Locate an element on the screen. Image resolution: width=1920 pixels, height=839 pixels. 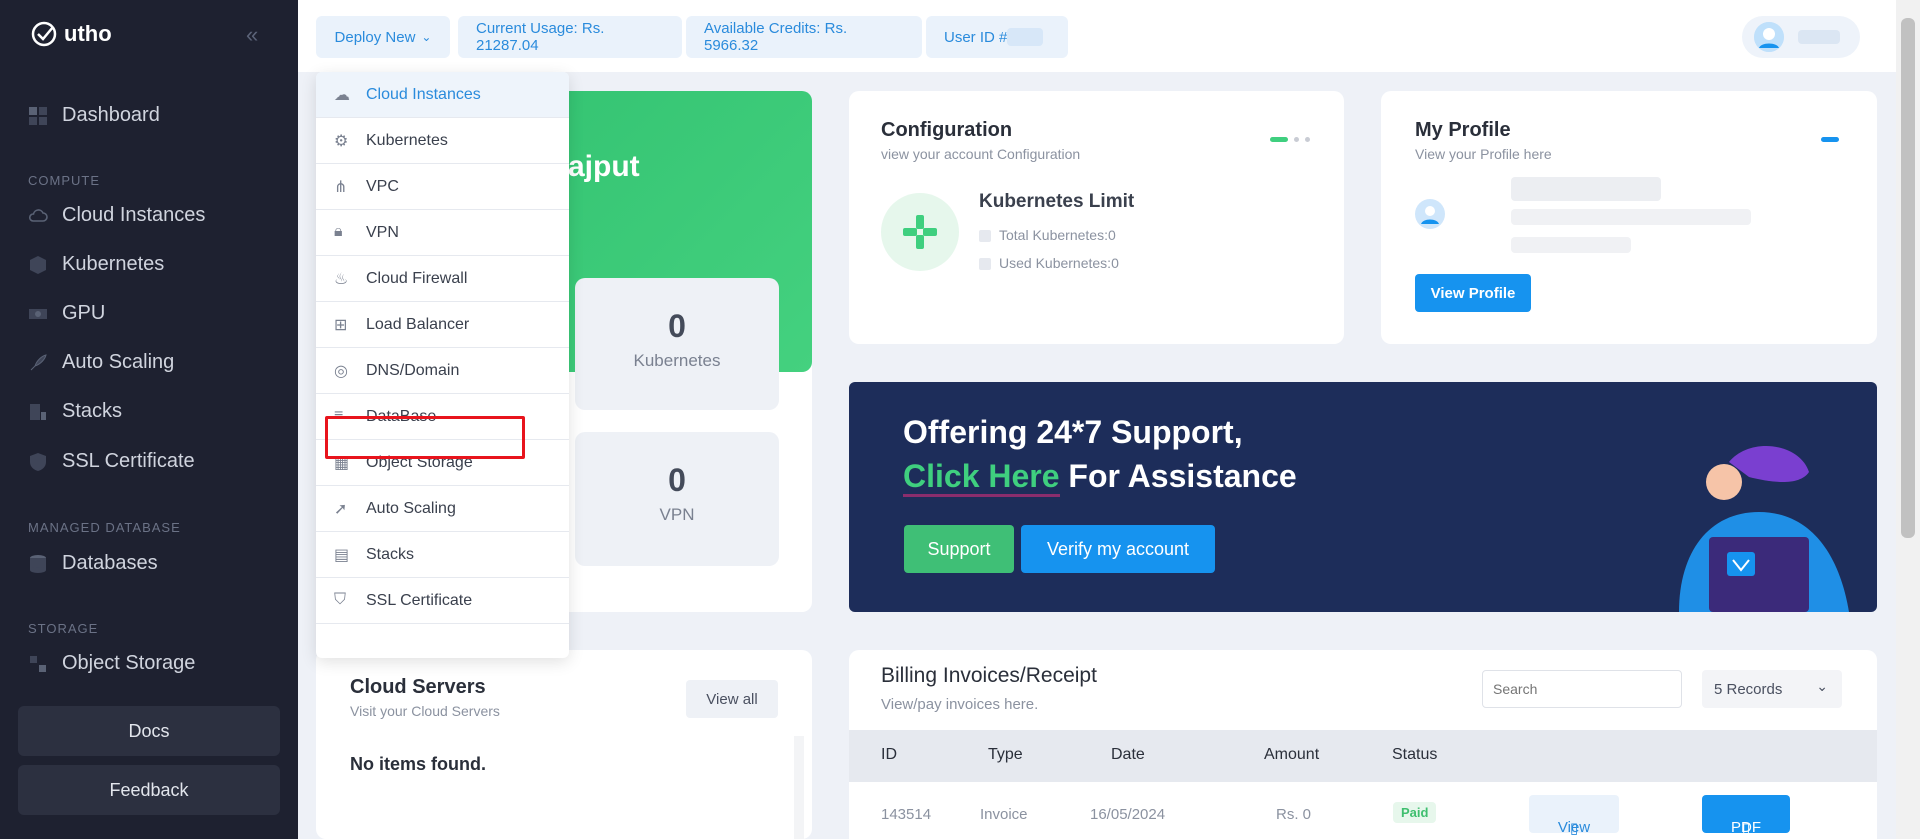
section-managed-database: MANAGED DATABASE is located at coordinates (104, 527).